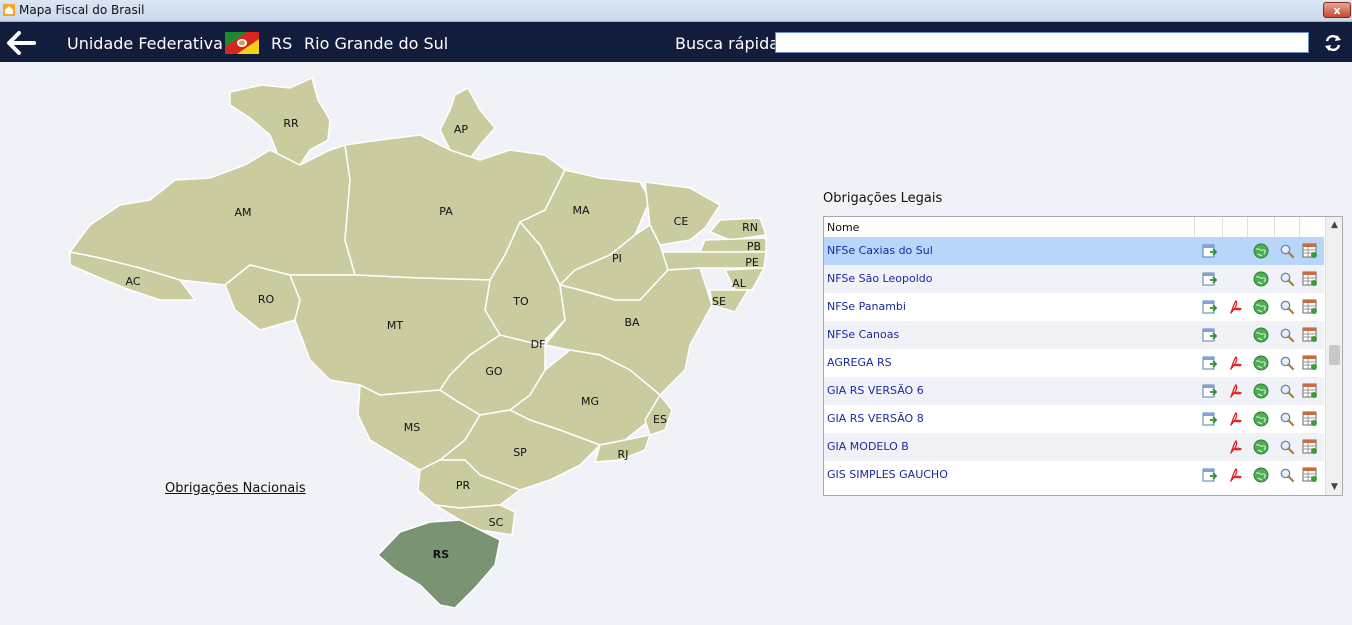 The image size is (1352, 625). What do you see at coordinates (1334, 225) in the screenshot?
I see `scroll-up-icon: ▲` at bounding box center [1334, 225].